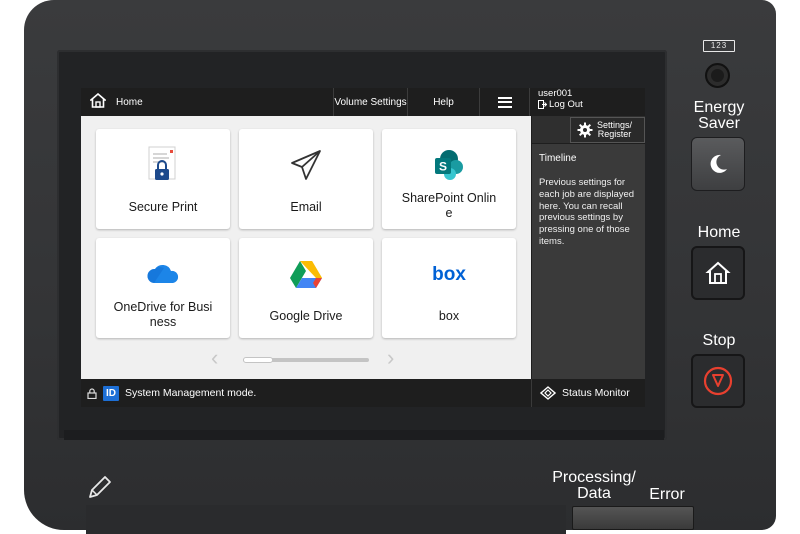 This screenshot has height=534, width=800. What do you see at coordinates (449, 165) in the screenshot?
I see `sharepoint-icon: S` at bounding box center [449, 165].